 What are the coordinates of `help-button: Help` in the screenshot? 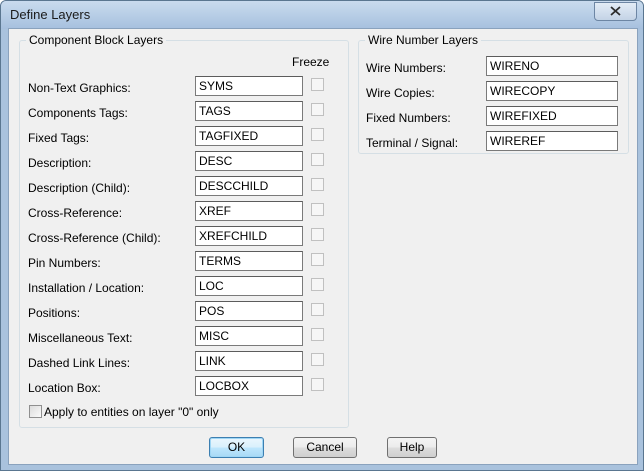 It's located at (412, 447).